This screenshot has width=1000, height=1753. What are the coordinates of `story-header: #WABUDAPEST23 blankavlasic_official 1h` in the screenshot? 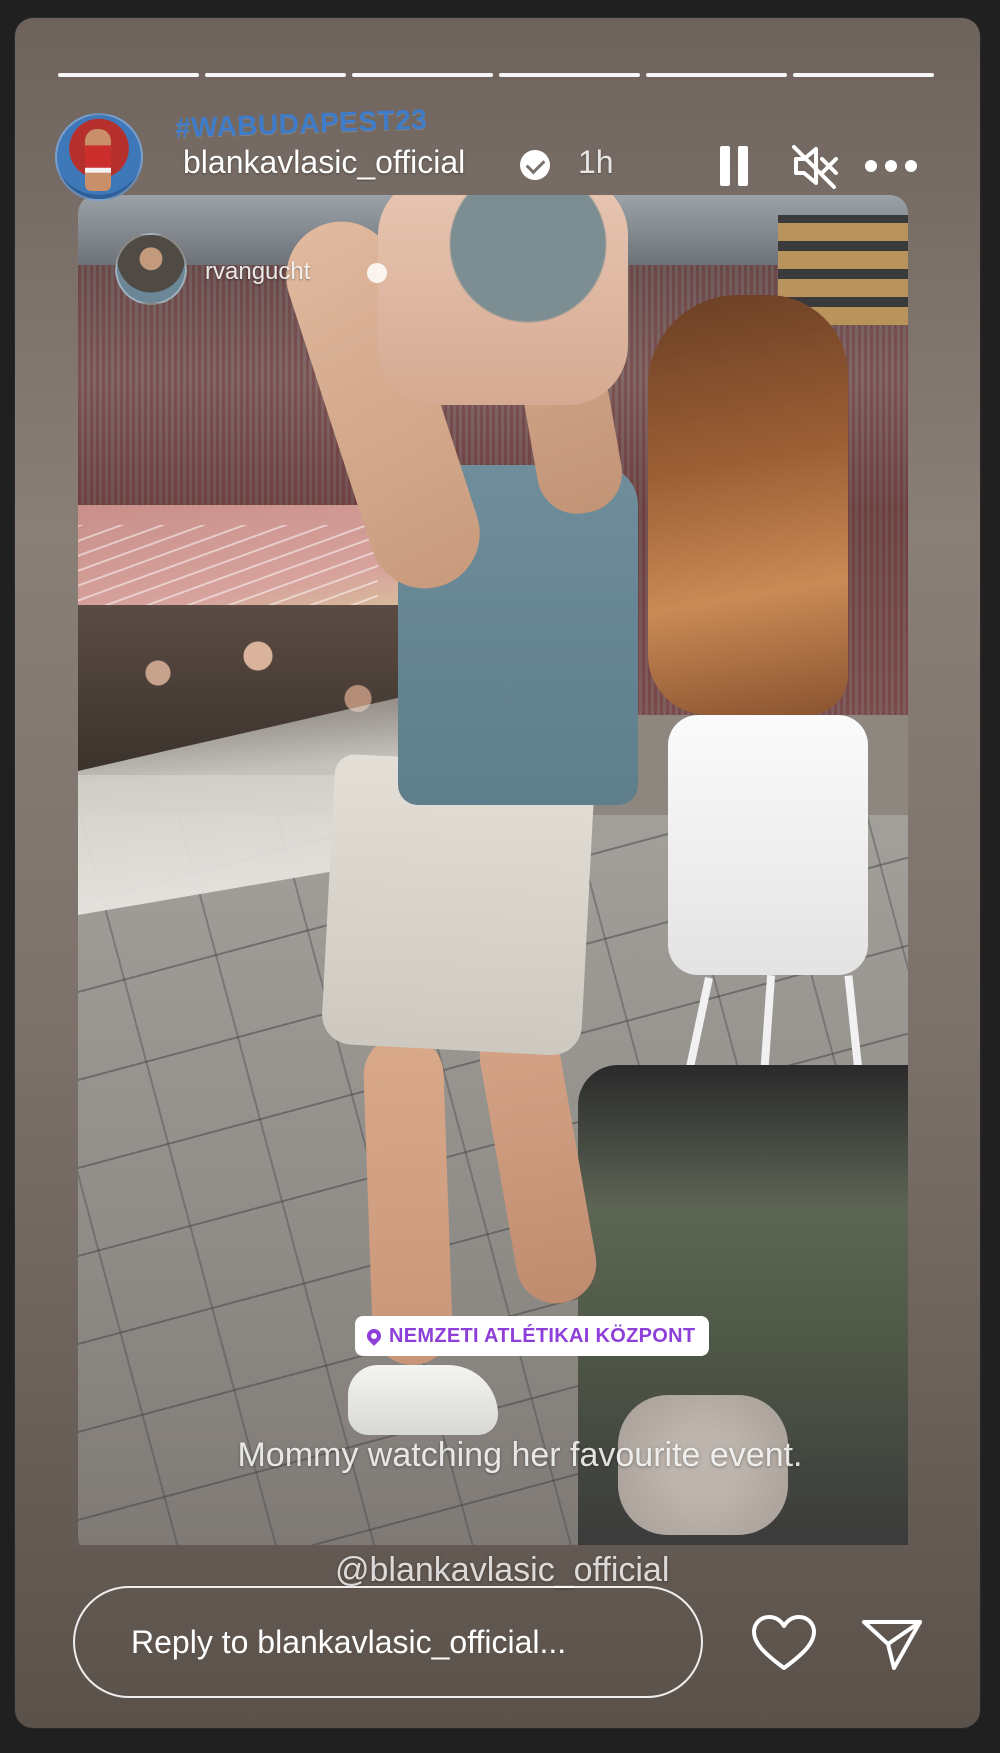 It's located at (500, 152).